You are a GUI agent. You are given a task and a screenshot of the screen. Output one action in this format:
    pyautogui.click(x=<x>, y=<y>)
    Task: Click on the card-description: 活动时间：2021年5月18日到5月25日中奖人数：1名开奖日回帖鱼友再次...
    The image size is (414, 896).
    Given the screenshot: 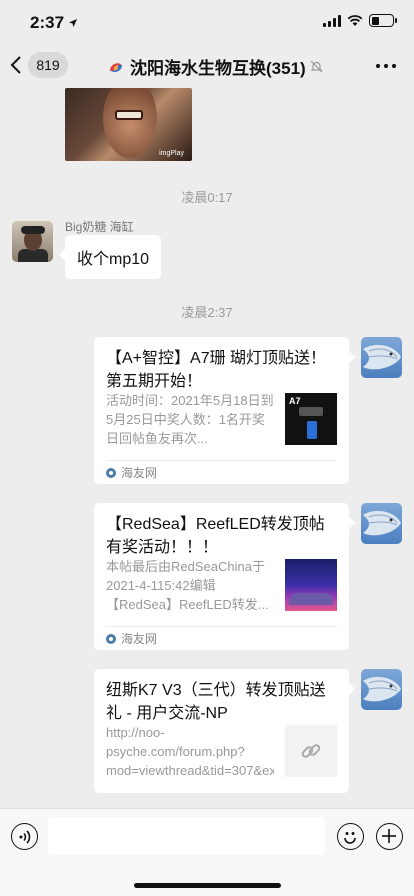 What is the action you would take?
    pyautogui.click(x=190, y=419)
    